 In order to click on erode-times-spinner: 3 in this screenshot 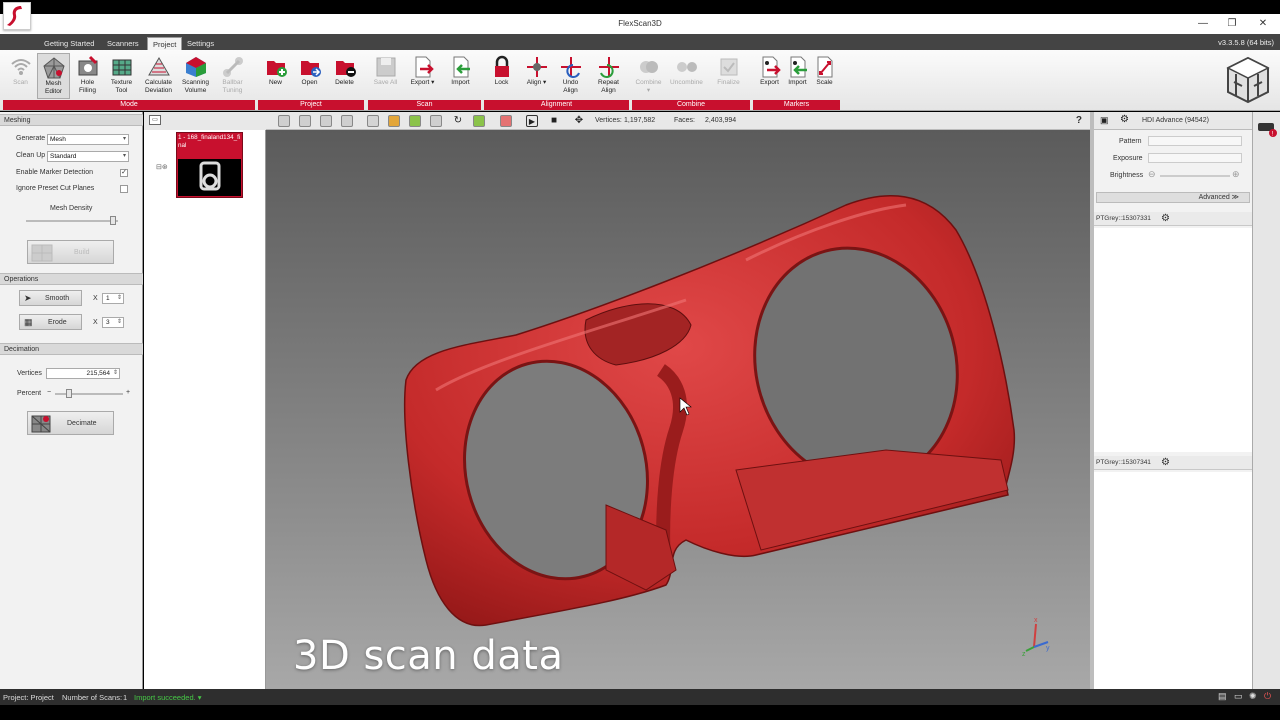, I will do `click(113, 322)`.